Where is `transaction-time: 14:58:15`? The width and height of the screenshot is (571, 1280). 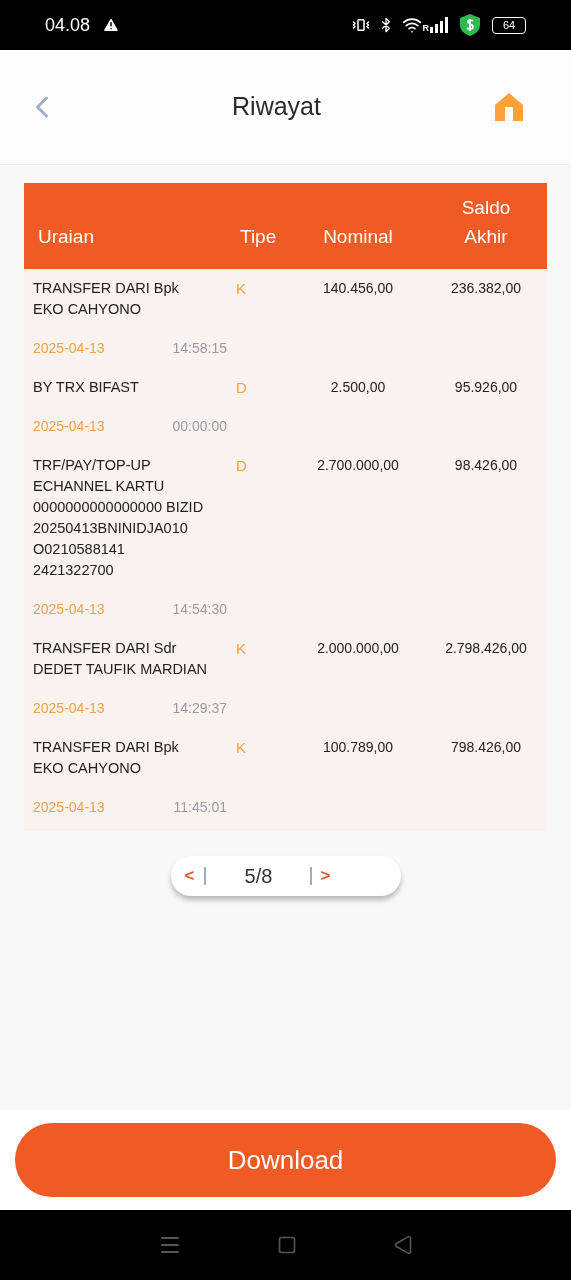
transaction-time: 14:58:15 is located at coordinates (199, 348).